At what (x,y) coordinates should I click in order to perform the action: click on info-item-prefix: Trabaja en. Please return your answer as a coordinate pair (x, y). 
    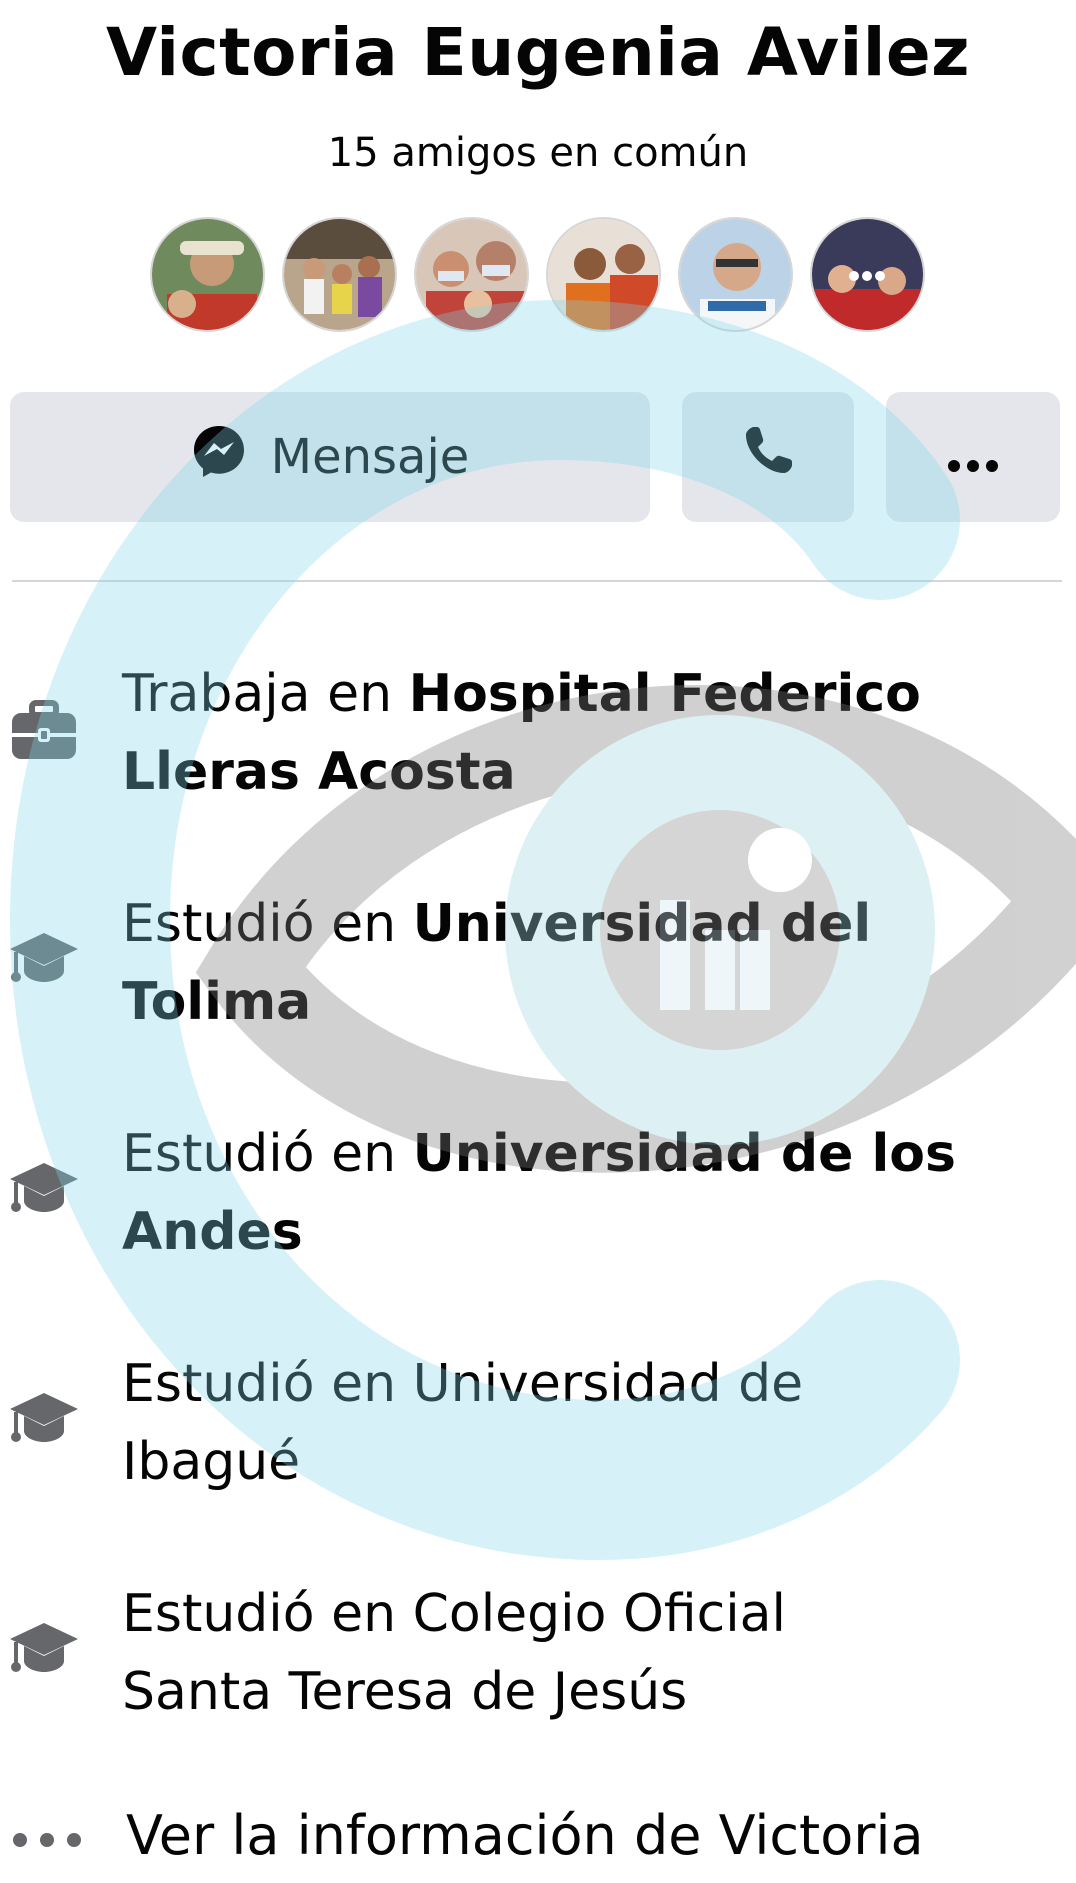
    Looking at the image, I should click on (265, 694).